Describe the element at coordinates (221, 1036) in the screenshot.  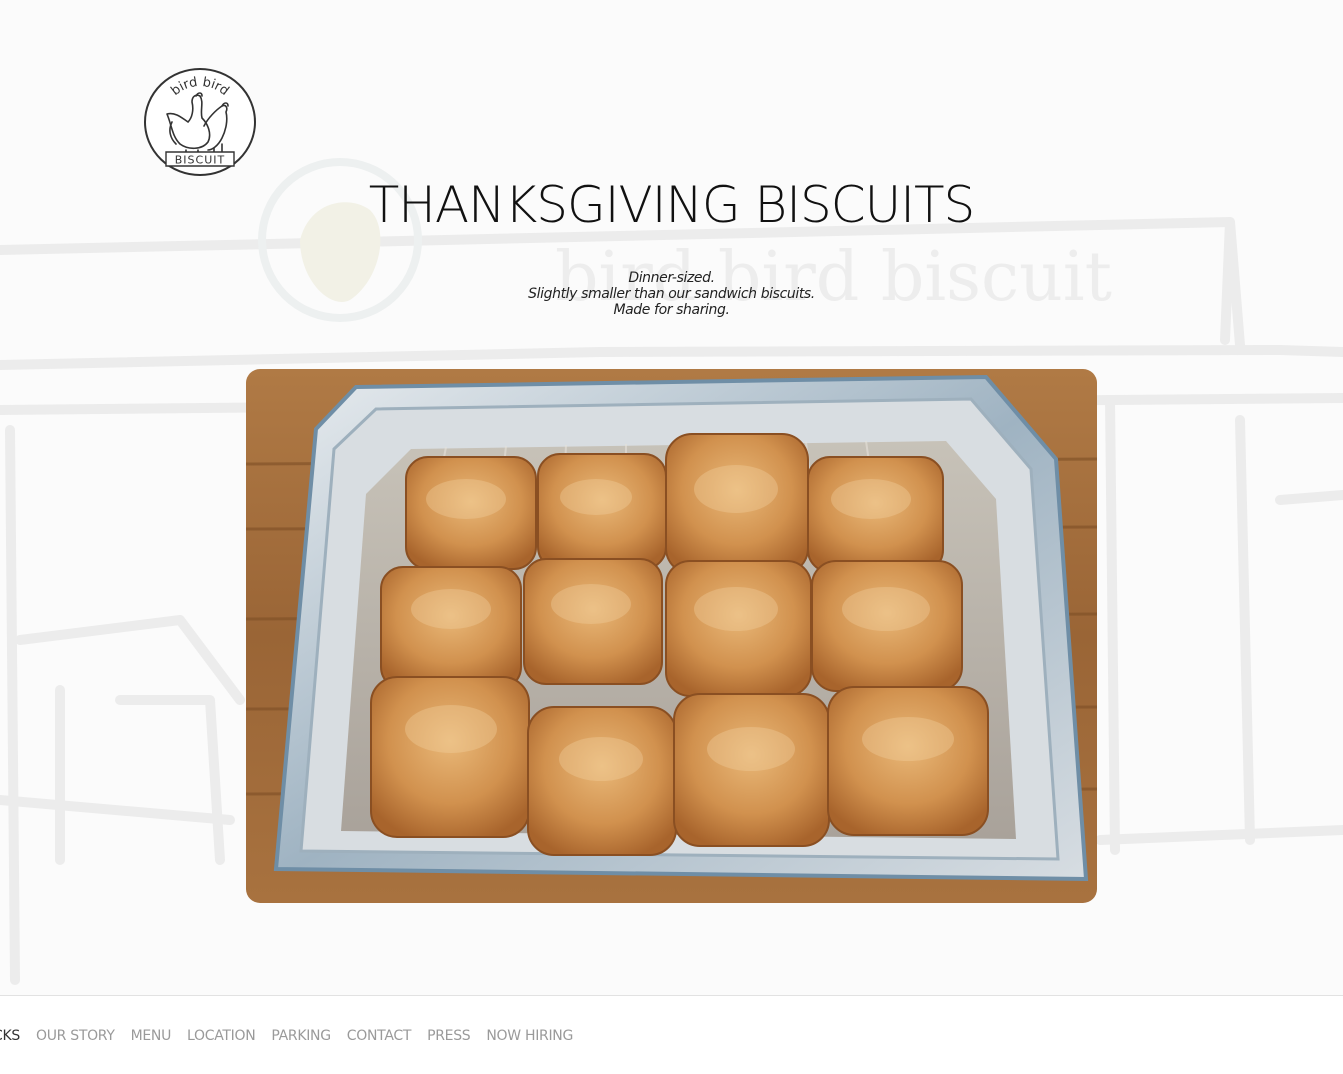
I see `nav-item-location: LOCATION` at that location.